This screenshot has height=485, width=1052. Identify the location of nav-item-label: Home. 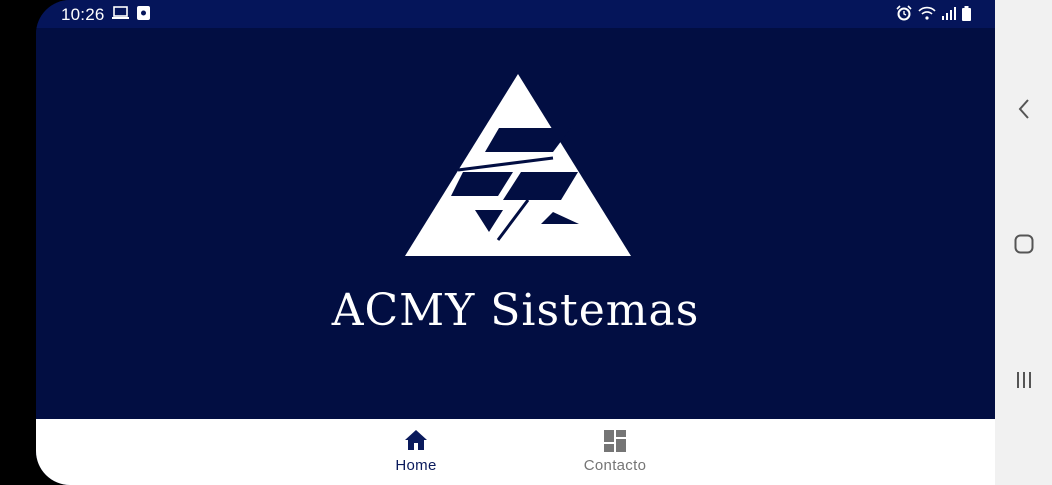
(416, 465).